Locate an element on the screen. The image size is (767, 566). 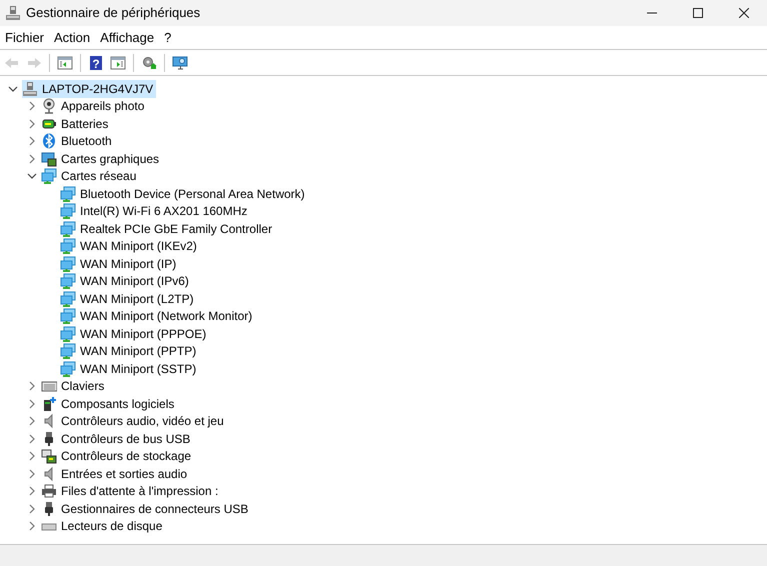
tree-item: WAN Miniport (IKEv2) is located at coordinates (130, 246).